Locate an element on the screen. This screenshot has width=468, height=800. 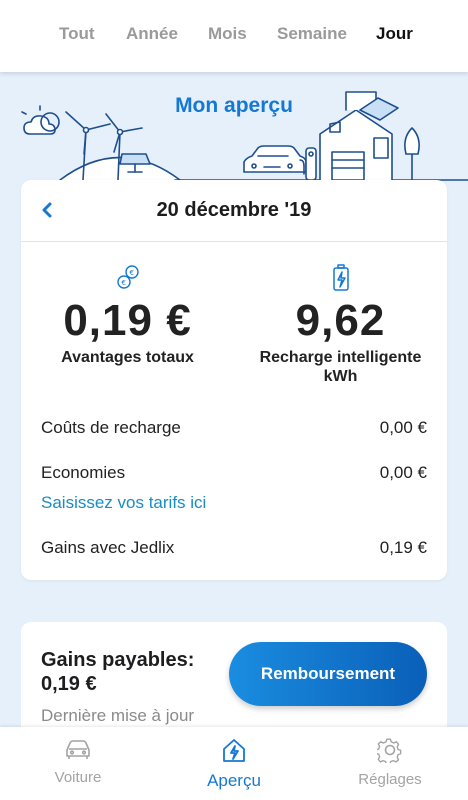
jedlix-gains-value: 0,19 € is located at coordinates (403, 547).